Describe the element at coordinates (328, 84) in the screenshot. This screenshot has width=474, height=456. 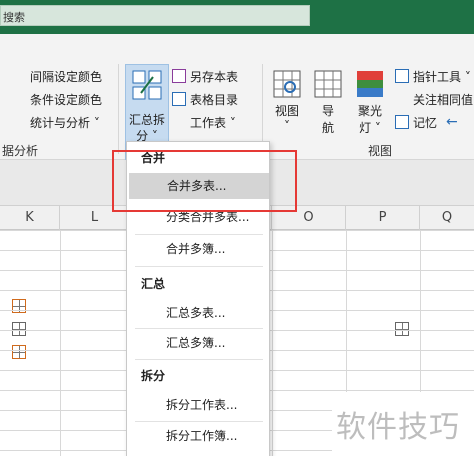
I see `navigation-icon` at that location.